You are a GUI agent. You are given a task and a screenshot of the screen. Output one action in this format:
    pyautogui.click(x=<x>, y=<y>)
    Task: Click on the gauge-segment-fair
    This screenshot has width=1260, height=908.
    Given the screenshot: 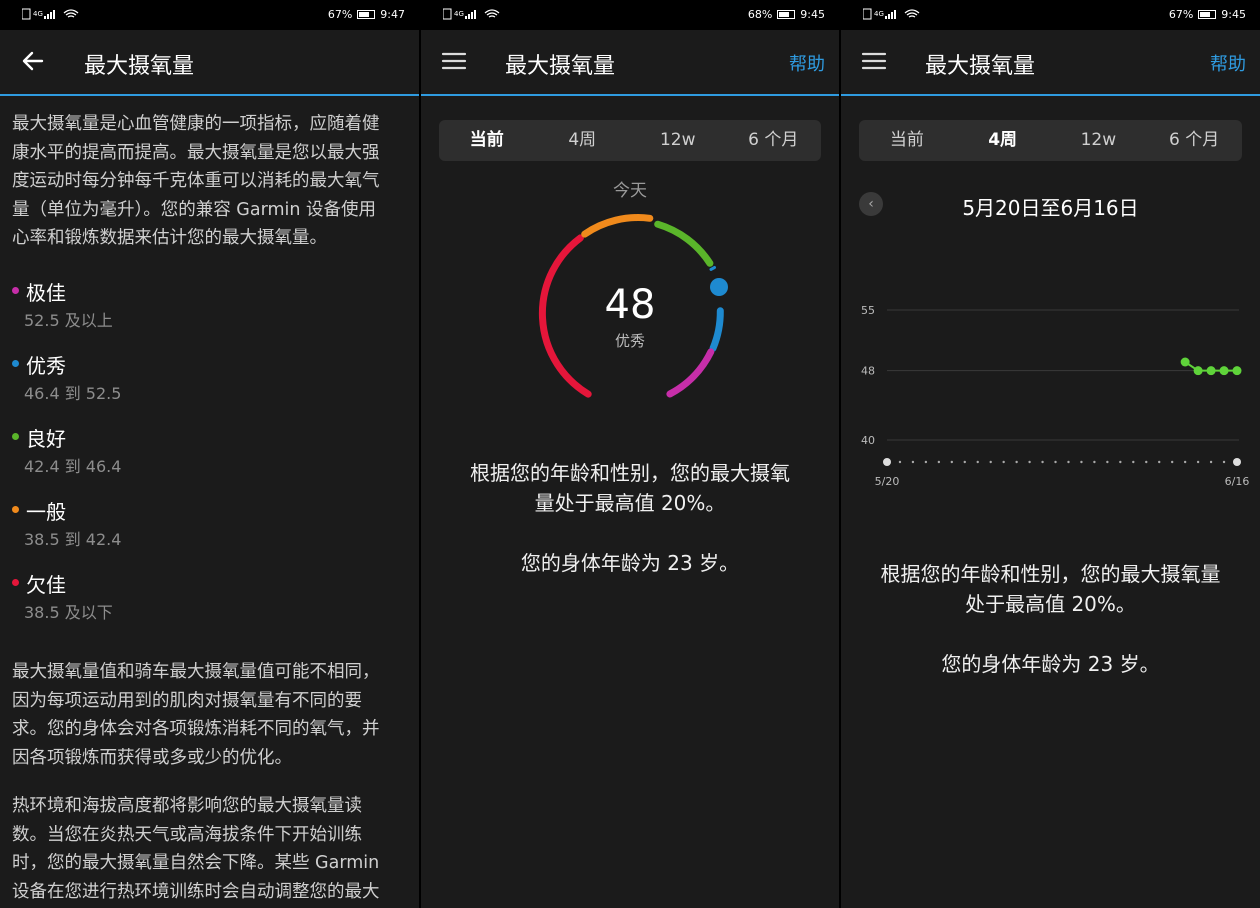 What is the action you would take?
    pyautogui.click(x=617, y=226)
    